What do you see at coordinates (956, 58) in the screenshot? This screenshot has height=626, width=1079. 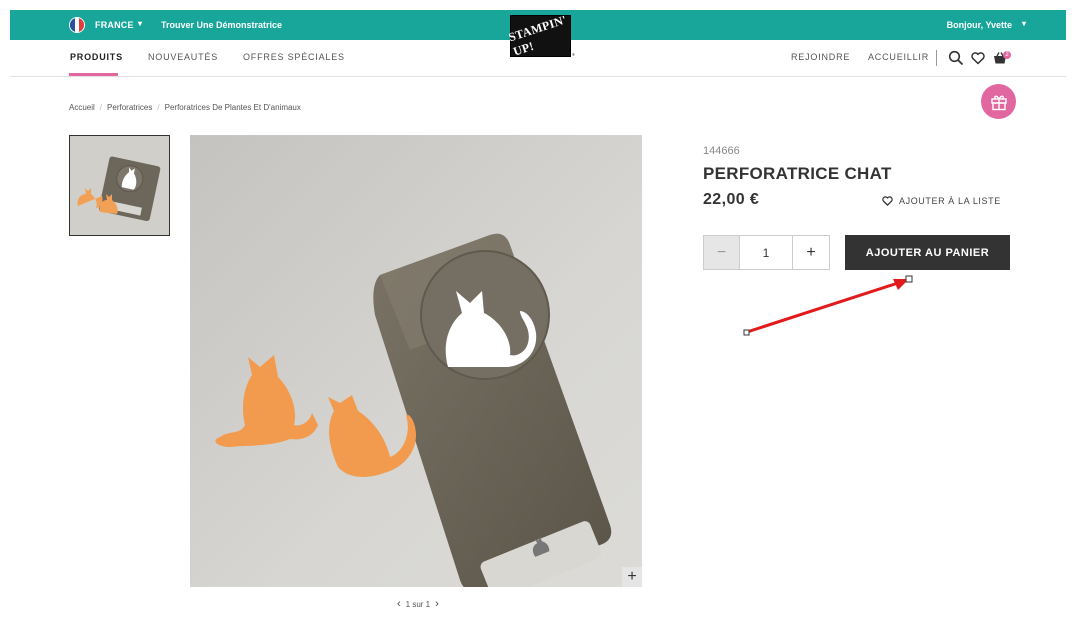 I see `search-icon` at bounding box center [956, 58].